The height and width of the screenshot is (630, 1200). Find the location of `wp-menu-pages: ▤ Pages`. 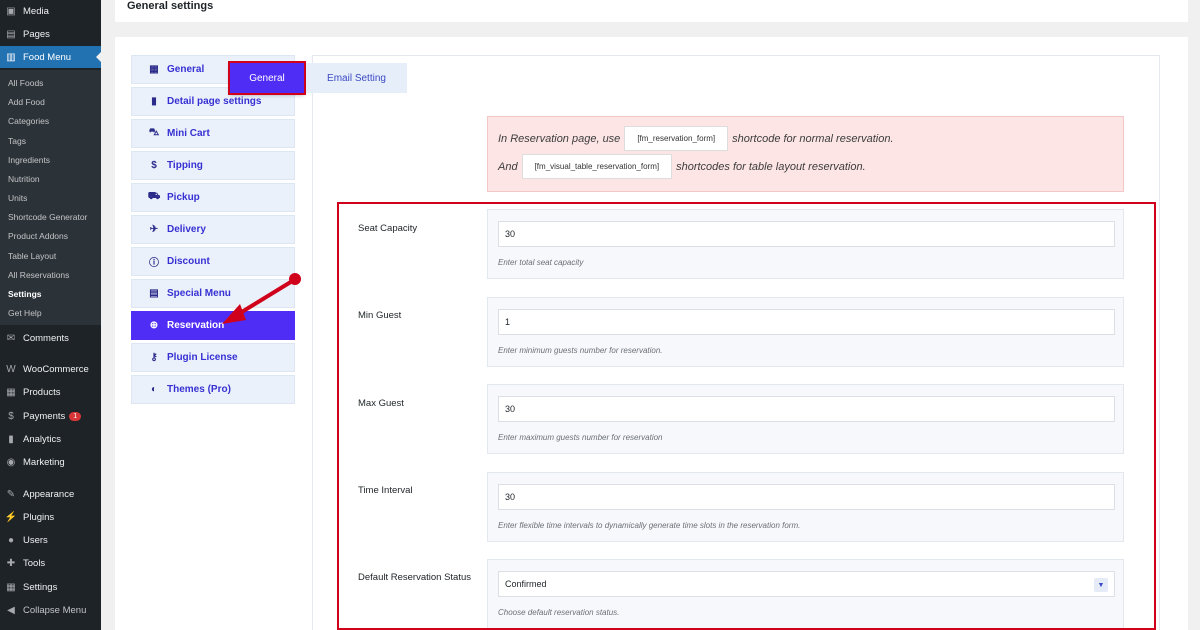

wp-menu-pages: ▤ Pages is located at coordinates (50, 34).